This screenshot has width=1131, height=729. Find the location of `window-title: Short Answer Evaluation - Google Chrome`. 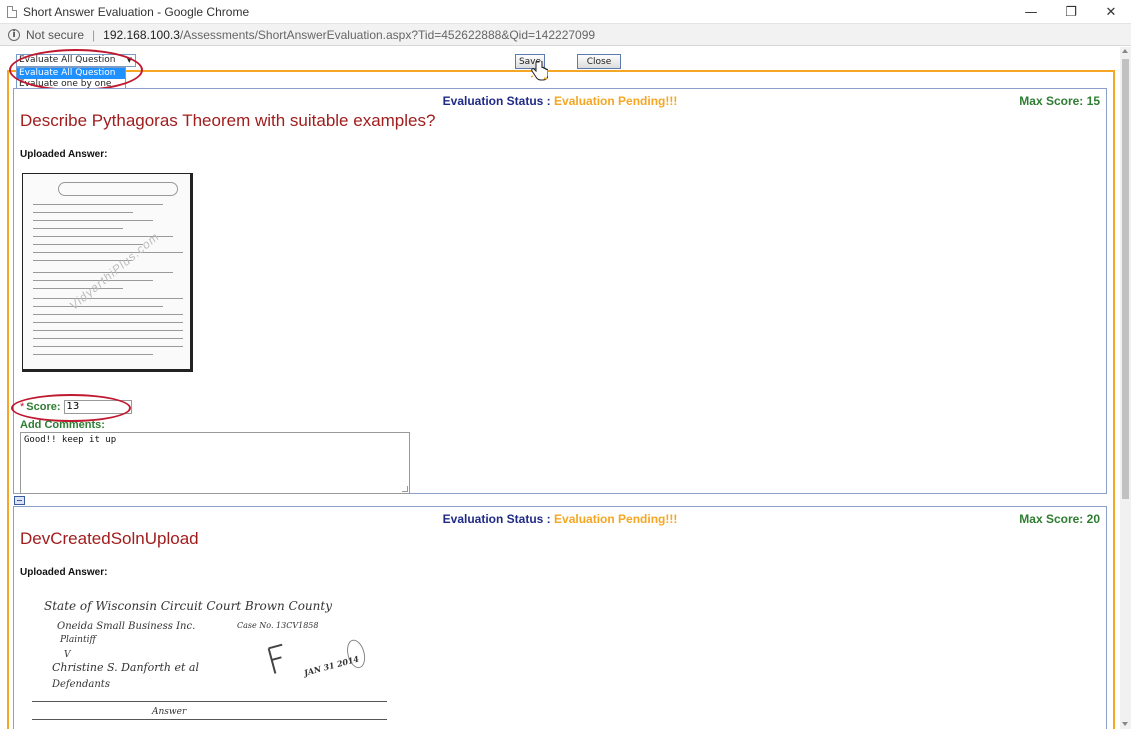

window-title: Short Answer Evaluation - Google Chrome is located at coordinates (136, 11).